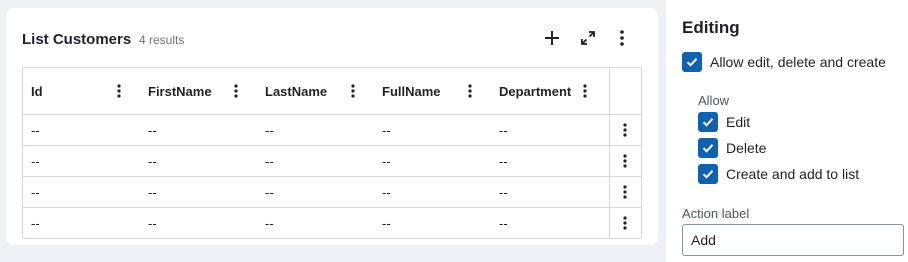 Image resolution: width=908 pixels, height=262 pixels. Describe the element at coordinates (588, 38) in the screenshot. I see `expand-icon` at that location.